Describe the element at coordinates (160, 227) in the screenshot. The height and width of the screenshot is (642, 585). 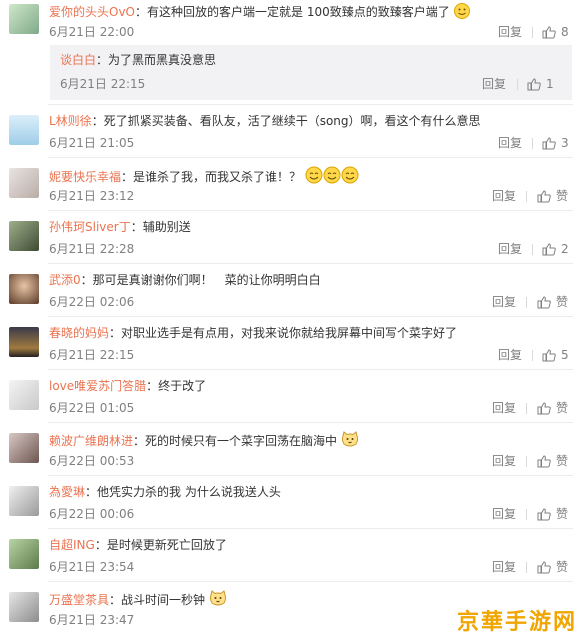
I see `comment-body: ：辅助别送` at that location.